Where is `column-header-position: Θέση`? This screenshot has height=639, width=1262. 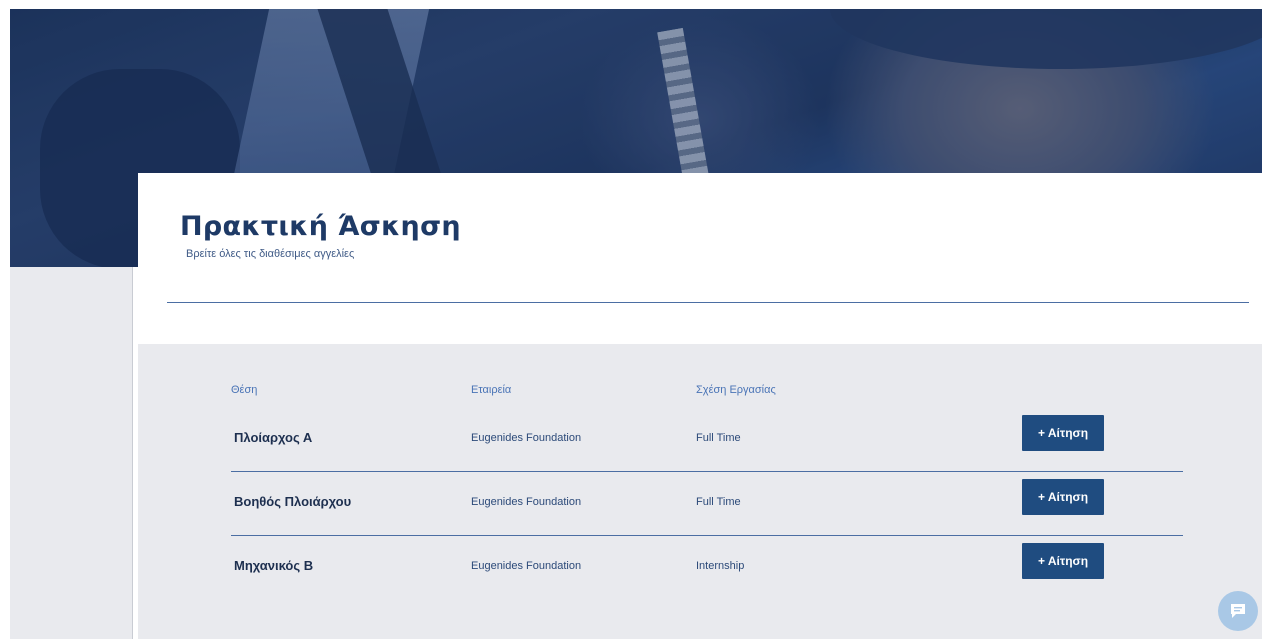 column-header-position: Θέση is located at coordinates (244, 390).